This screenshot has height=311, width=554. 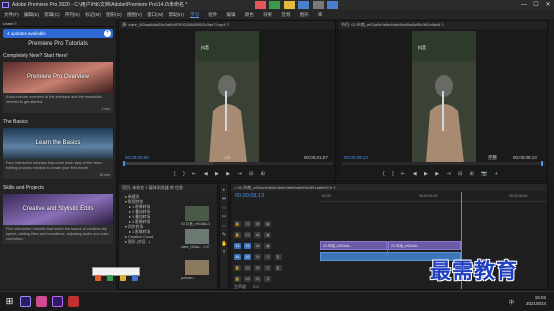 I want to click on program-scrubber, so click(x=443, y=163).